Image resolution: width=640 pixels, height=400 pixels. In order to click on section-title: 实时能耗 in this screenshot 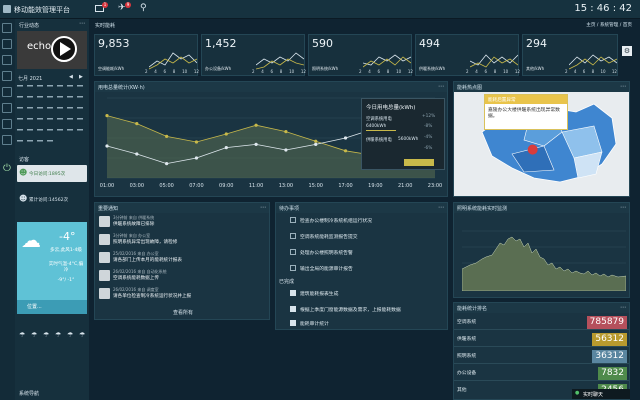, I will do `click(105, 26)`.